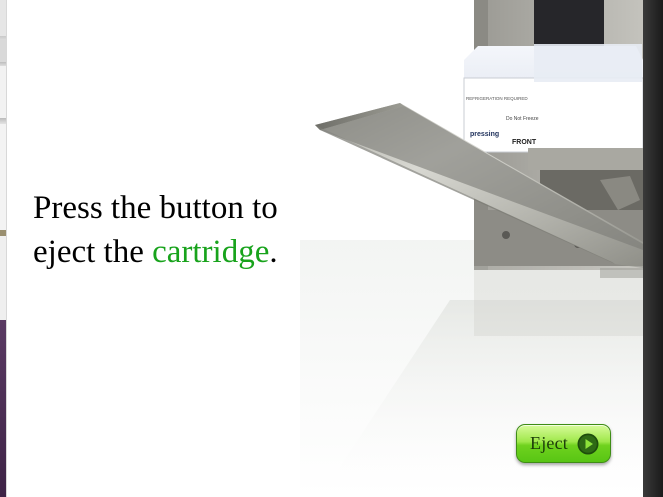 Image resolution: width=663 pixels, height=497 pixels. Describe the element at coordinates (273, 252) in the screenshot. I see `instruction-line-2-suffix: .` at that location.